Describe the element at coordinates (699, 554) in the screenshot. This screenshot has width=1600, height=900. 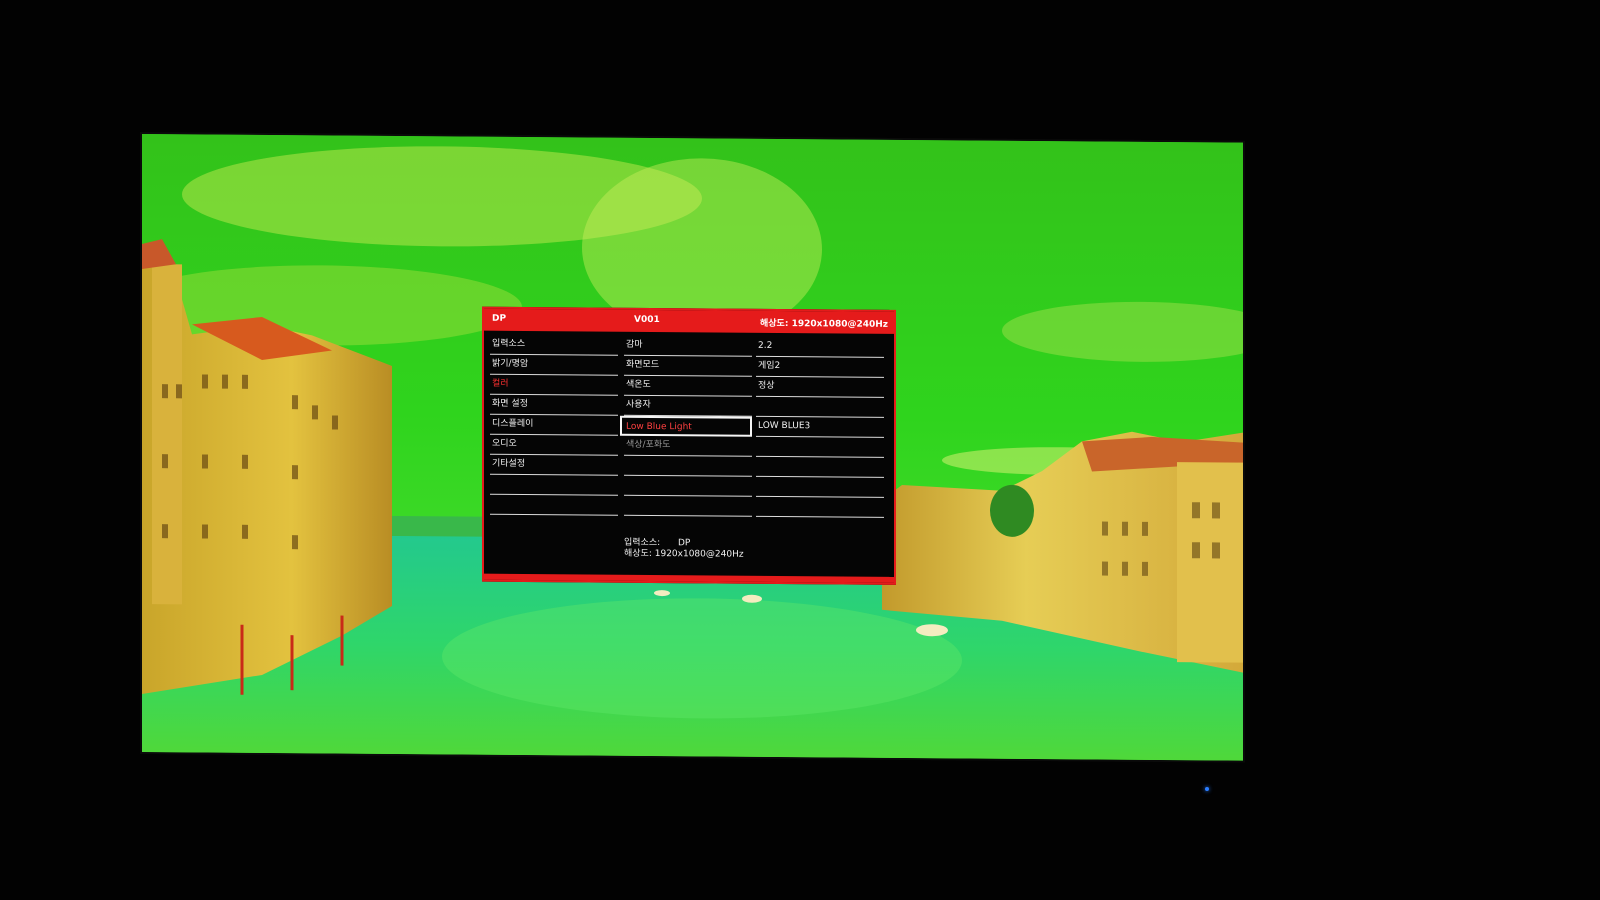
I see `info-resolution-value: 1920x1080@240Hz` at that location.